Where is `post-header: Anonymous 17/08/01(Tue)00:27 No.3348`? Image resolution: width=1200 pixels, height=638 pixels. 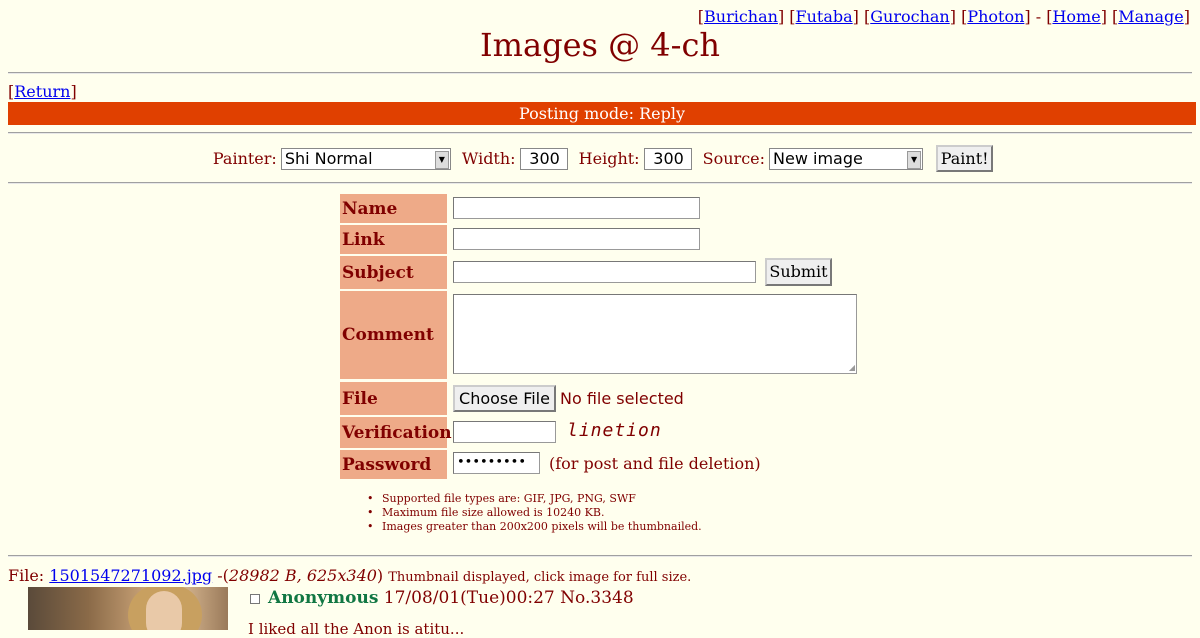 post-header: Anonymous 17/08/01(Tue)00:27 No.3348 is located at coordinates (442, 598).